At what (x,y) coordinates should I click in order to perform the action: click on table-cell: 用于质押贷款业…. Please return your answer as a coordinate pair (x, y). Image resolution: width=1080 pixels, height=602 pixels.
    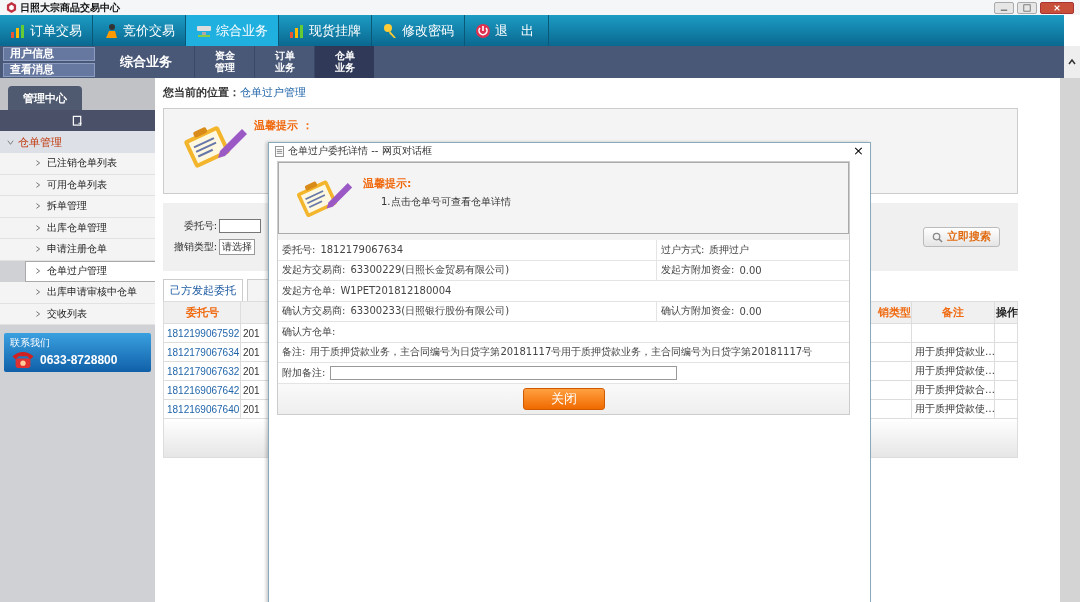
    Looking at the image, I should click on (954, 351).